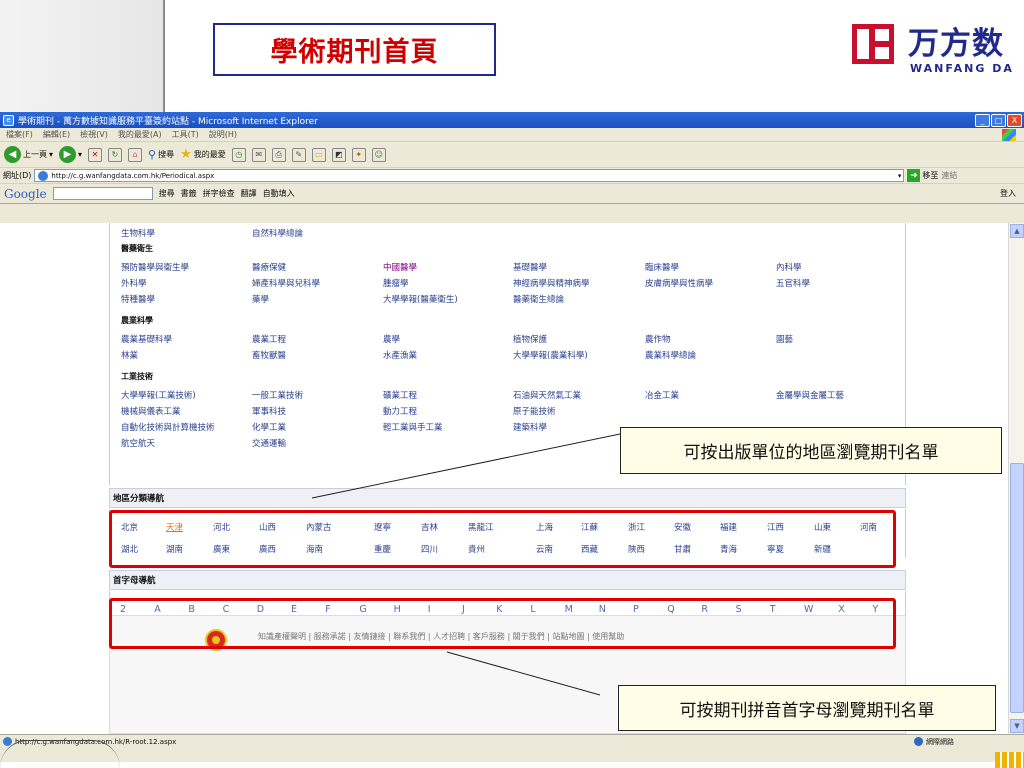 This screenshot has width=1024, height=768. Describe the element at coordinates (60, 754) in the screenshot. I see `slide-decoration-arc` at that location.